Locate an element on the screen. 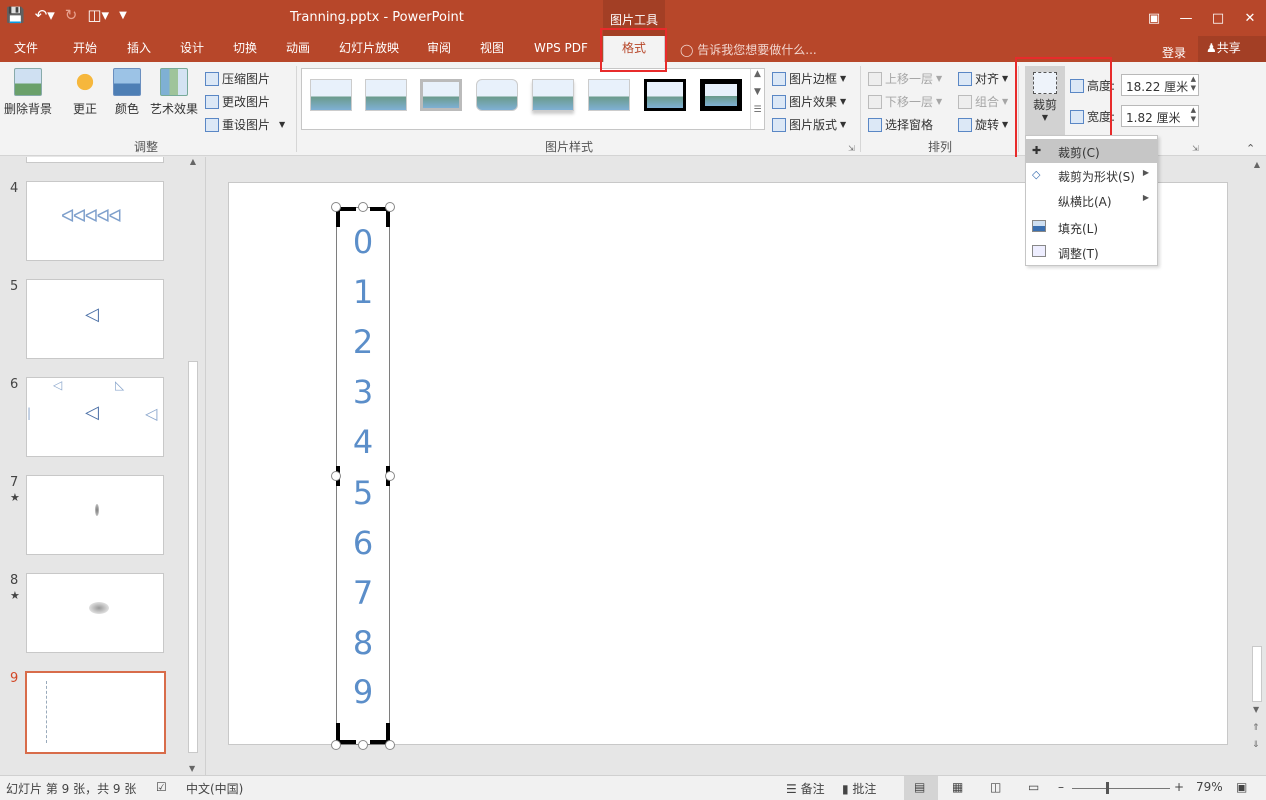  slide-item-active: 9 is located at coordinates (91, 716).